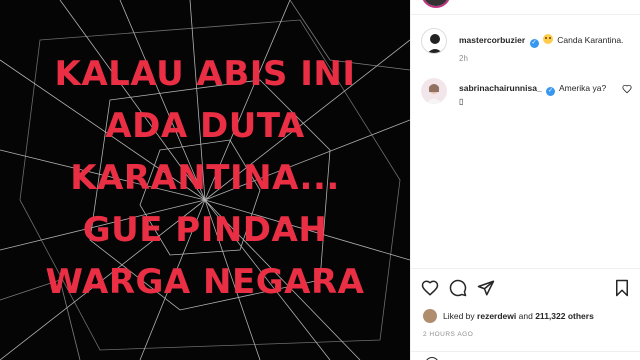  Describe the element at coordinates (205, 282) in the screenshot. I see `caption-line: WARGA NEGARA` at that location.